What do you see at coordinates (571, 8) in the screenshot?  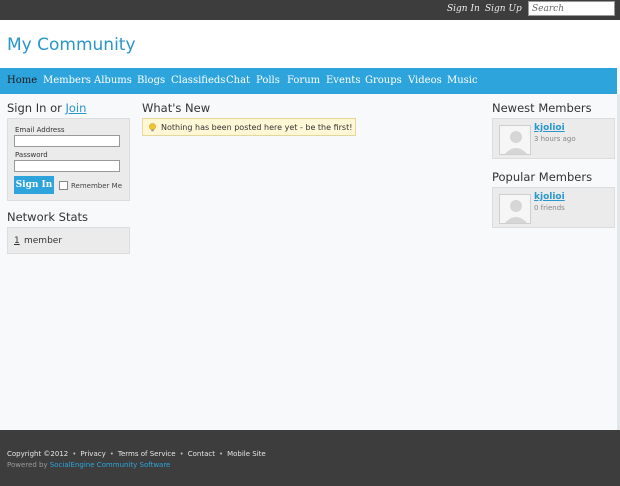 I see `search-input` at bounding box center [571, 8].